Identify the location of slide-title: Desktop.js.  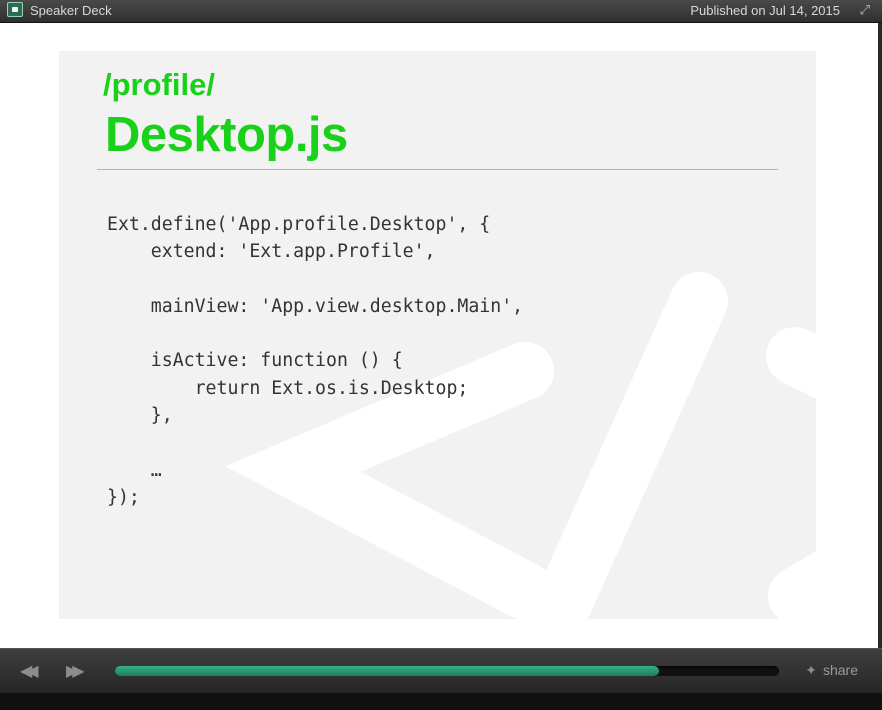
(226, 135).